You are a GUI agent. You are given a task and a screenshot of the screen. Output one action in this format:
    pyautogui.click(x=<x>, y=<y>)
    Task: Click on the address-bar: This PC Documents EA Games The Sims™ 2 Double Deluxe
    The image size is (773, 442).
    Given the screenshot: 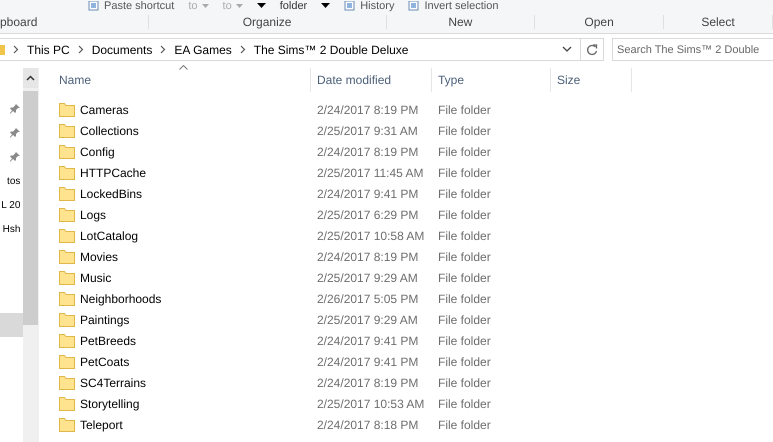 What is the action you would take?
    pyautogui.click(x=302, y=49)
    